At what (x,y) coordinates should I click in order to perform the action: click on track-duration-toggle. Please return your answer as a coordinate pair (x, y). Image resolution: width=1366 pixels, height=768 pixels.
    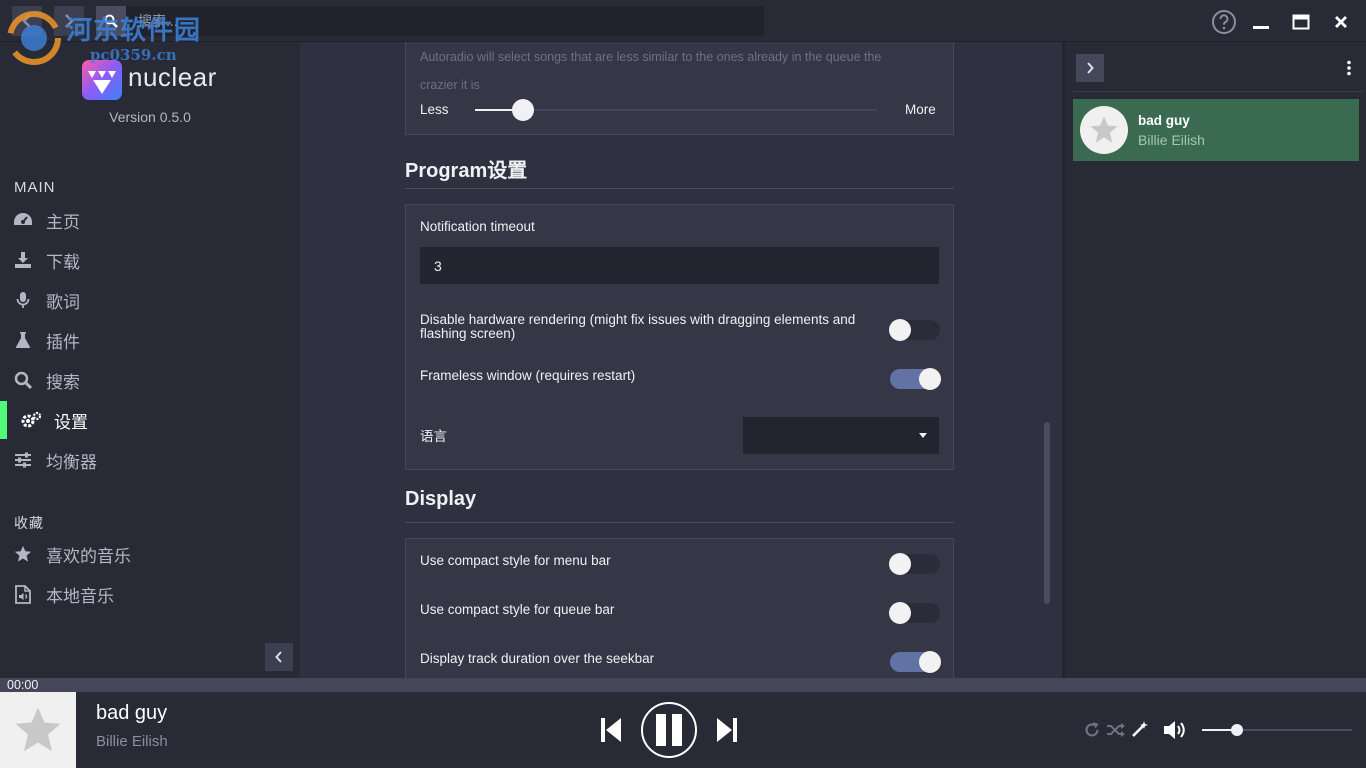
    Looking at the image, I should click on (915, 662).